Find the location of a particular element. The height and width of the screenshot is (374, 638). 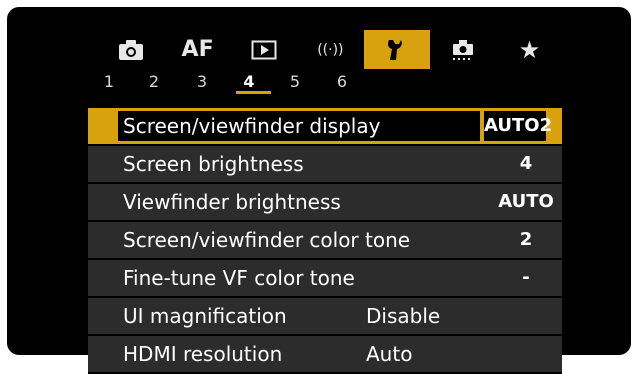

menu-item-screen-viewfinder-color-tone: Screen/viewfinder color tone 2 is located at coordinates (325, 241).